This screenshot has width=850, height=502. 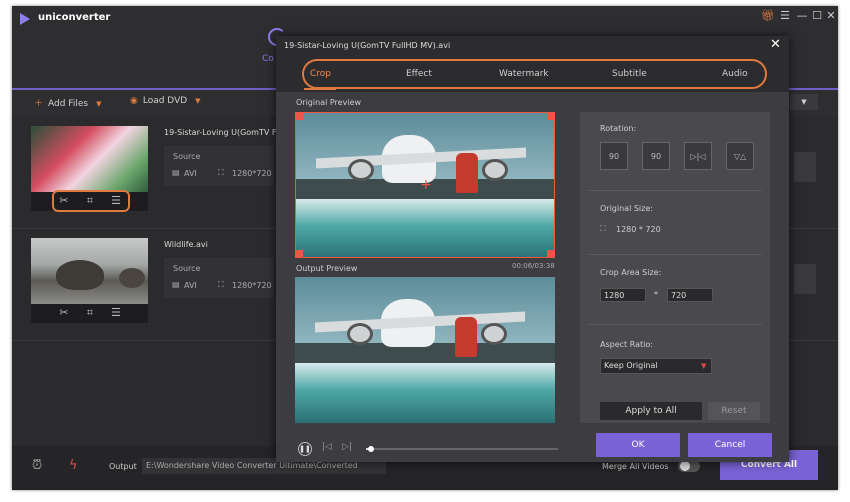 What do you see at coordinates (73, 465) in the screenshot?
I see `lightning-icon: ϟ` at bounding box center [73, 465].